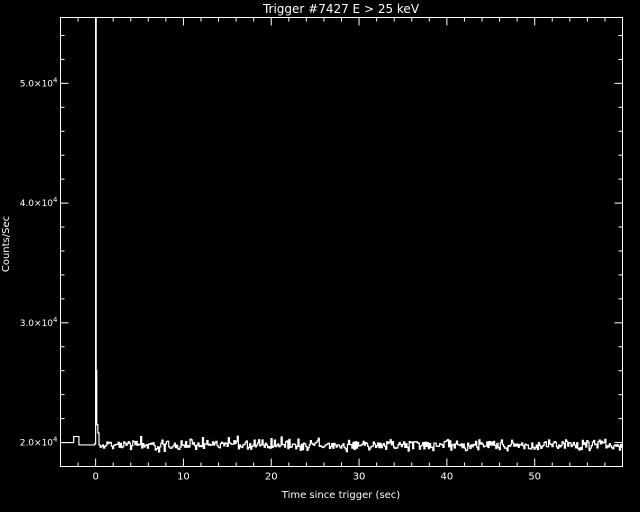 The height and width of the screenshot is (512, 640). What do you see at coordinates (359, 477) in the screenshot?
I see `x-tick-label: 30` at bounding box center [359, 477].